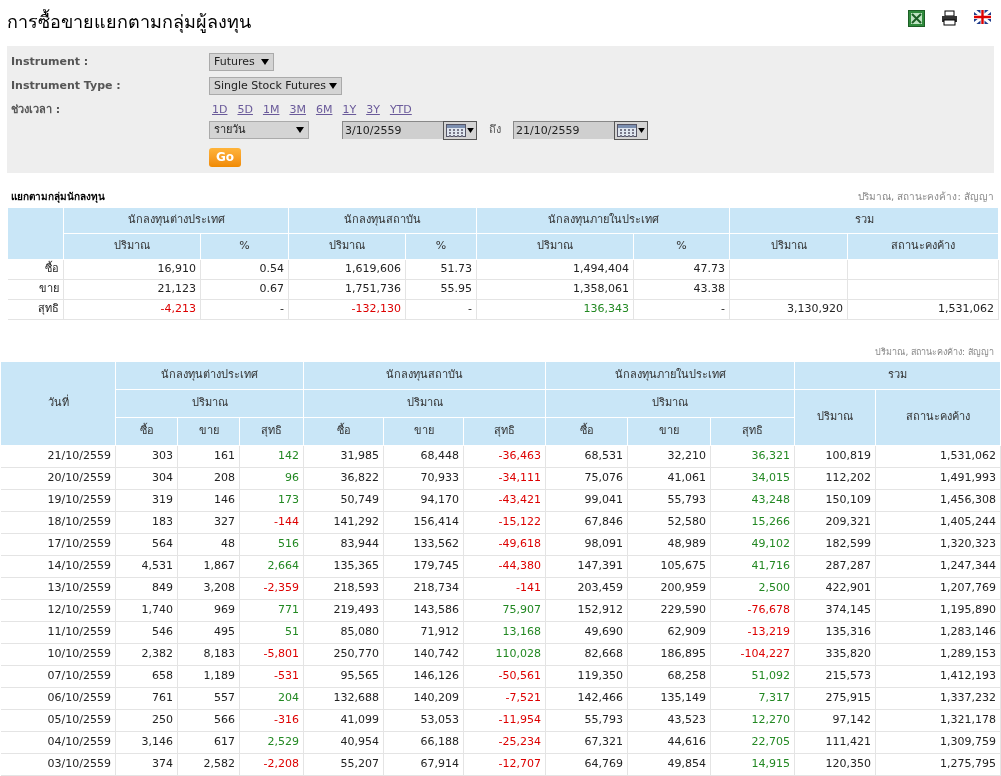  I want to click on table-cell: 617, so click(208, 742).